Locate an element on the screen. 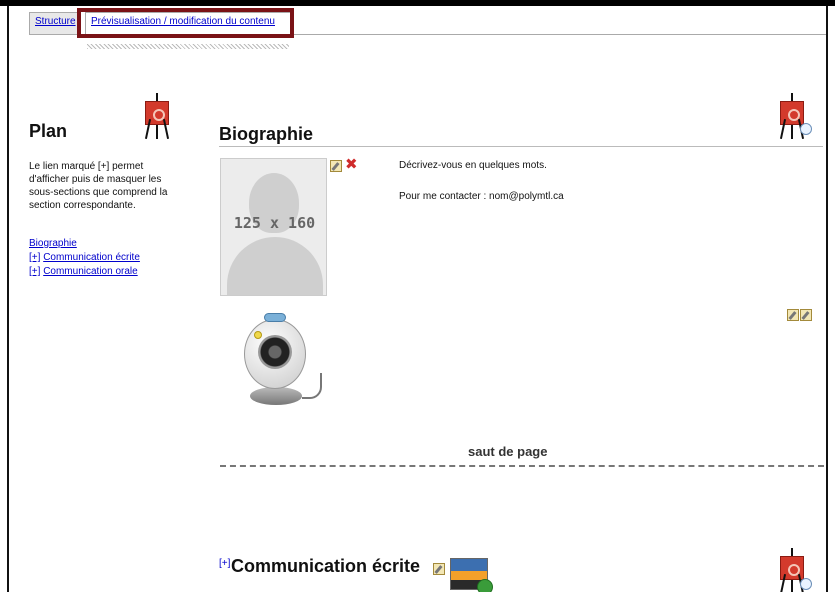 The width and height of the screenshot is (835, 592). right-border is located at coordinates (827, 299).